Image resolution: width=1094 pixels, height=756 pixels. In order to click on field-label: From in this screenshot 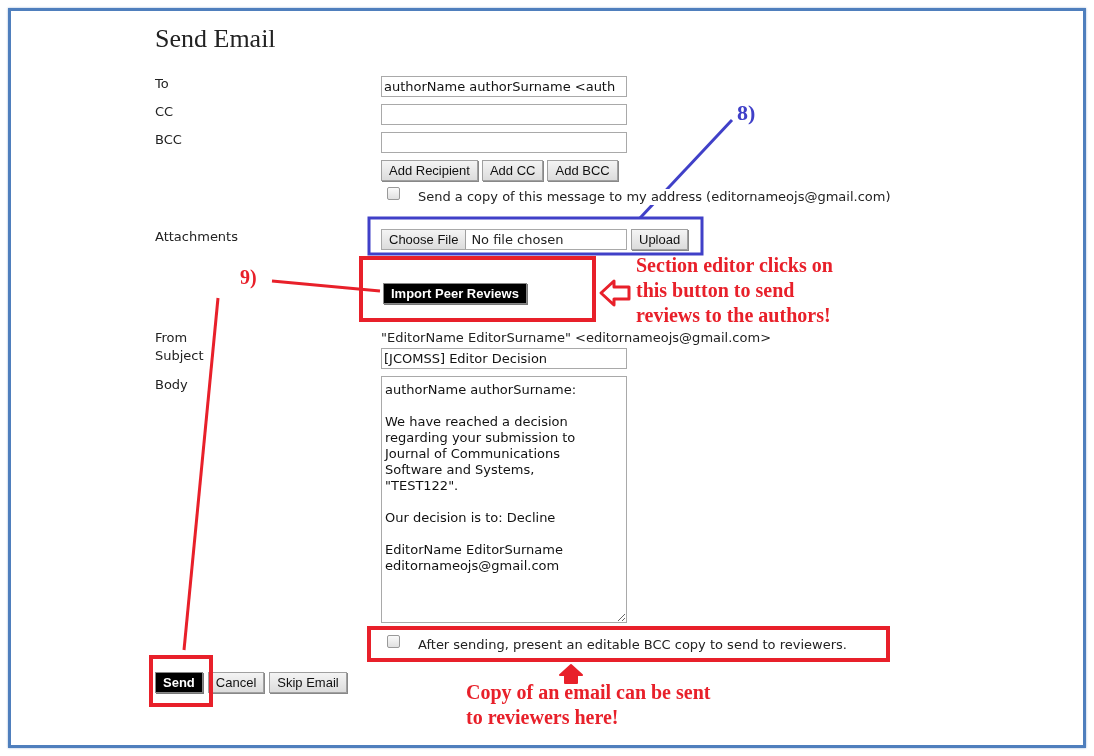, I will do `click(172, 338)`.